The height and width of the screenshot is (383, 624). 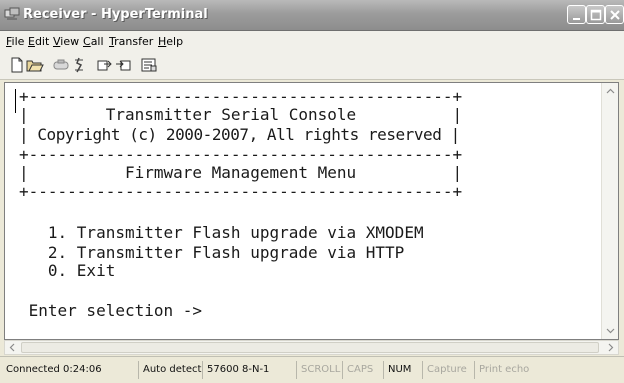 What do you see at coordinates (549, 370) in the screenshot?
I see `status-print-echo: Print echo` at bounding box center [549, 370].